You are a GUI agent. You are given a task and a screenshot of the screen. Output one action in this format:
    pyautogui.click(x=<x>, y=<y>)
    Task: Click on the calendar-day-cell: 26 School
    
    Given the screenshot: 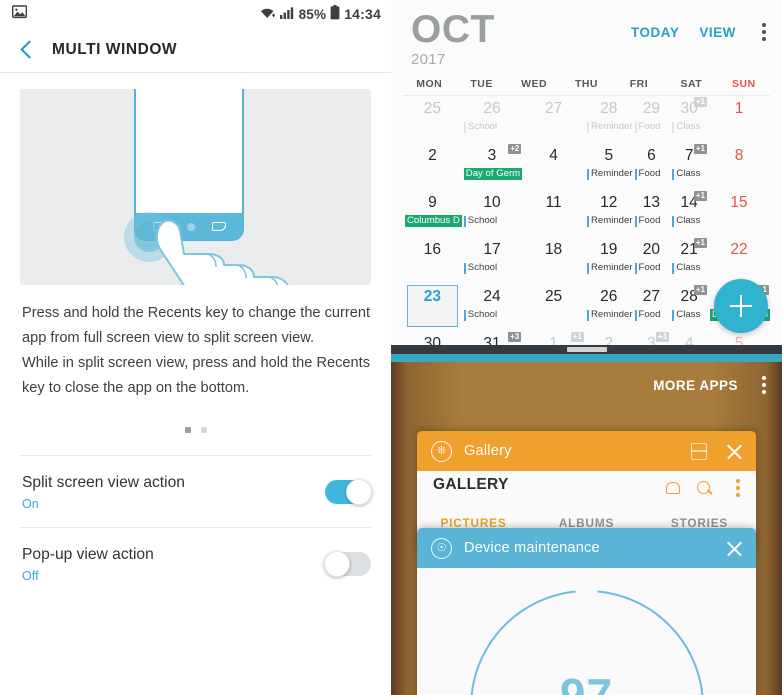 What is the action you would take?
    pyautogui.click(x=492, y=119)
    